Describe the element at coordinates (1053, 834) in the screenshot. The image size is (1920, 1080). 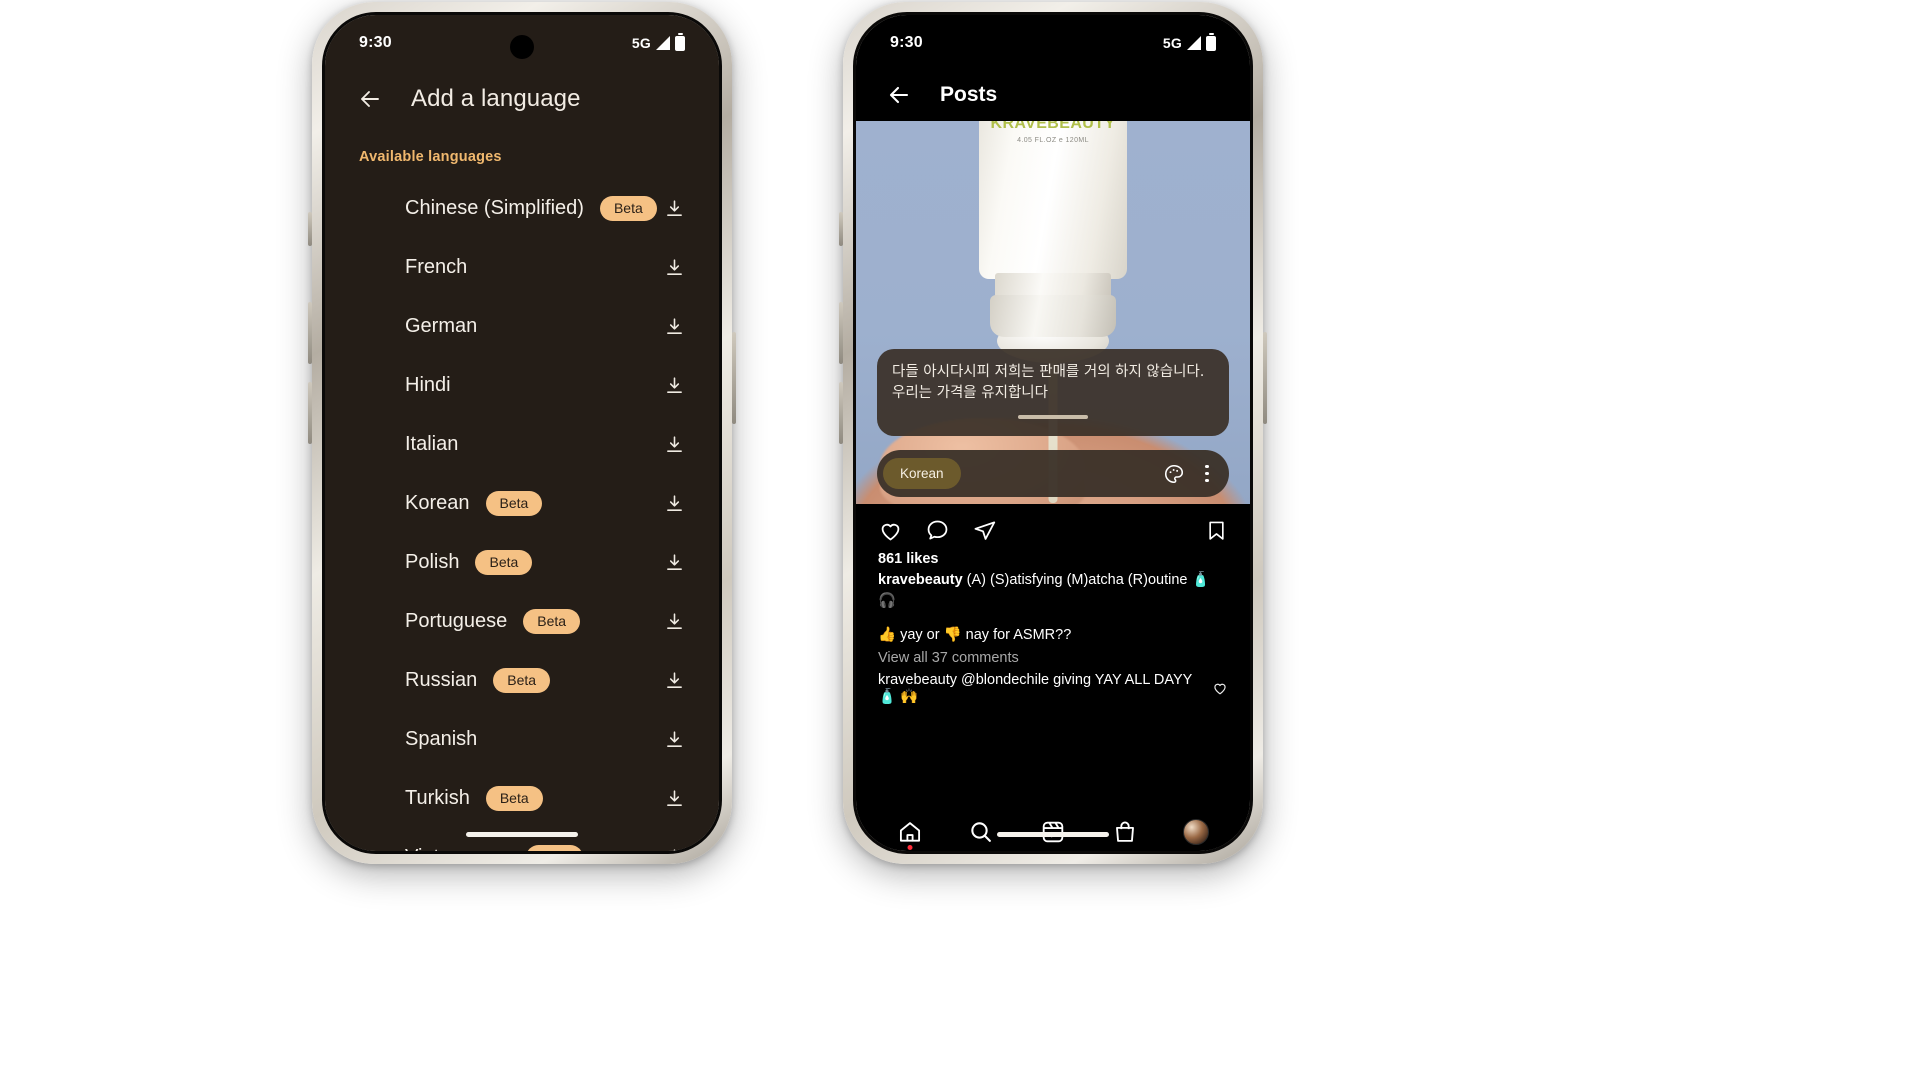
I see `home-indicator-right` at that location.